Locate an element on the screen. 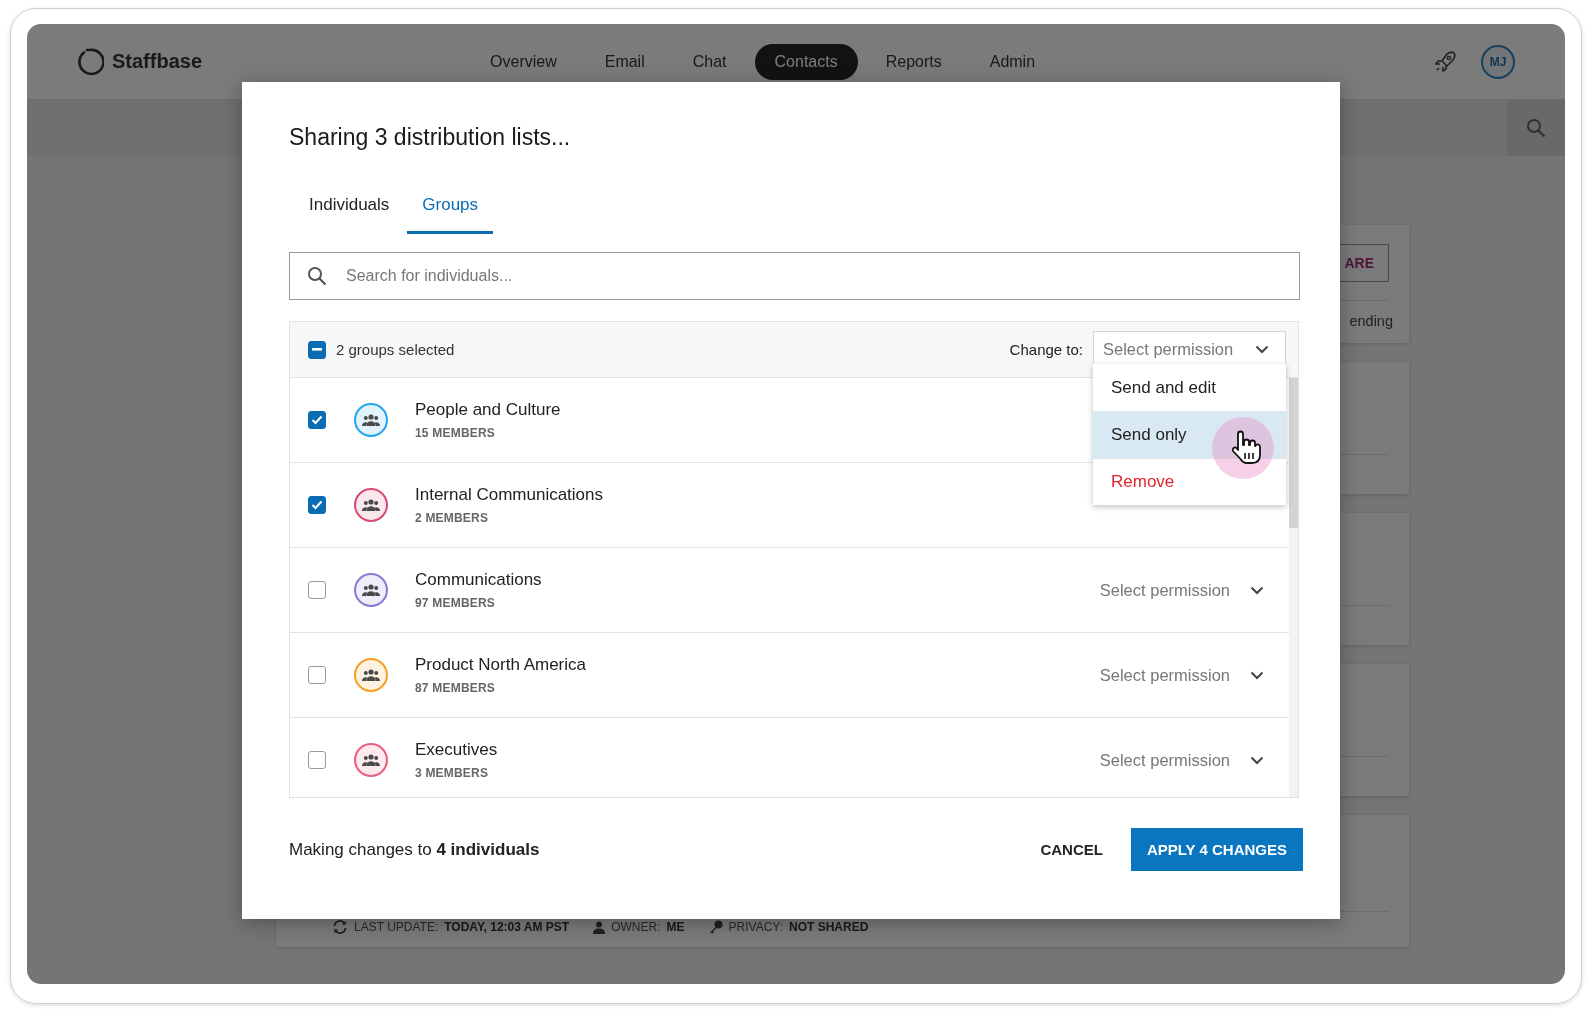 The width and height of the screenshot is (1592, 1016). member-count: 97 MEMBERS is located at coordinates (456, 603).